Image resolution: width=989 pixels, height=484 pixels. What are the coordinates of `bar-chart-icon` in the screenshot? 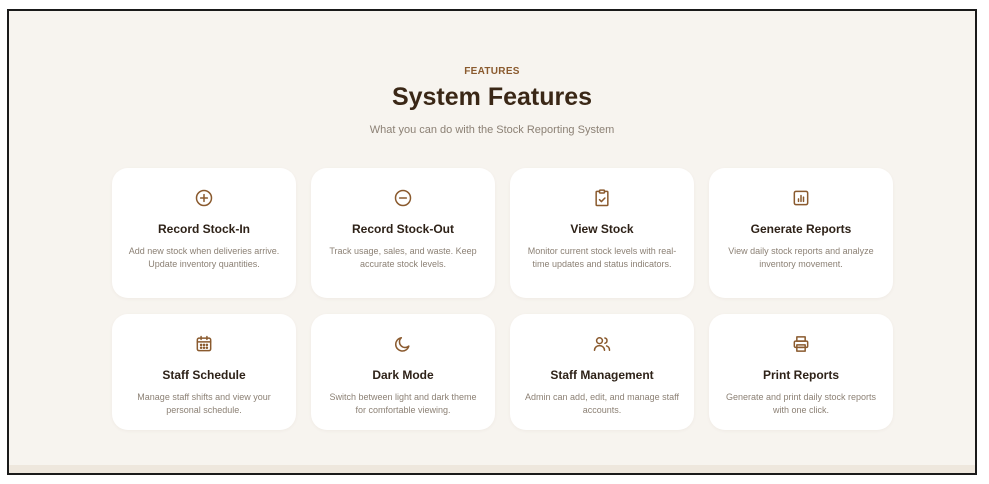 It's located at (801, 198).